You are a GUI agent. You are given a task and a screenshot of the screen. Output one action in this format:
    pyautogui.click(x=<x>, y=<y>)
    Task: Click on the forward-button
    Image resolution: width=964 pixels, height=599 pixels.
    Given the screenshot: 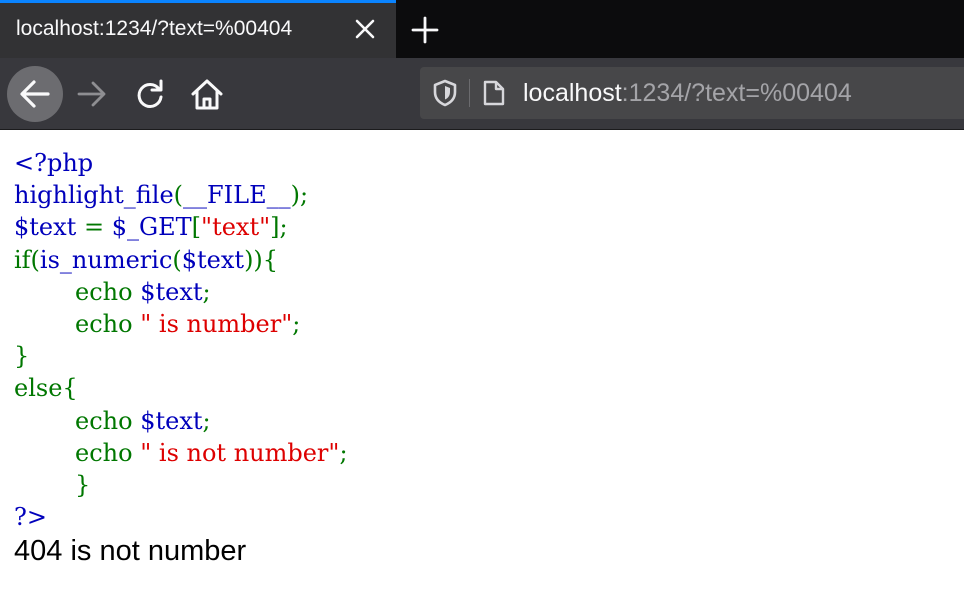 What is the action you would take?
    pyautogui.click(x=92, y=94)
    